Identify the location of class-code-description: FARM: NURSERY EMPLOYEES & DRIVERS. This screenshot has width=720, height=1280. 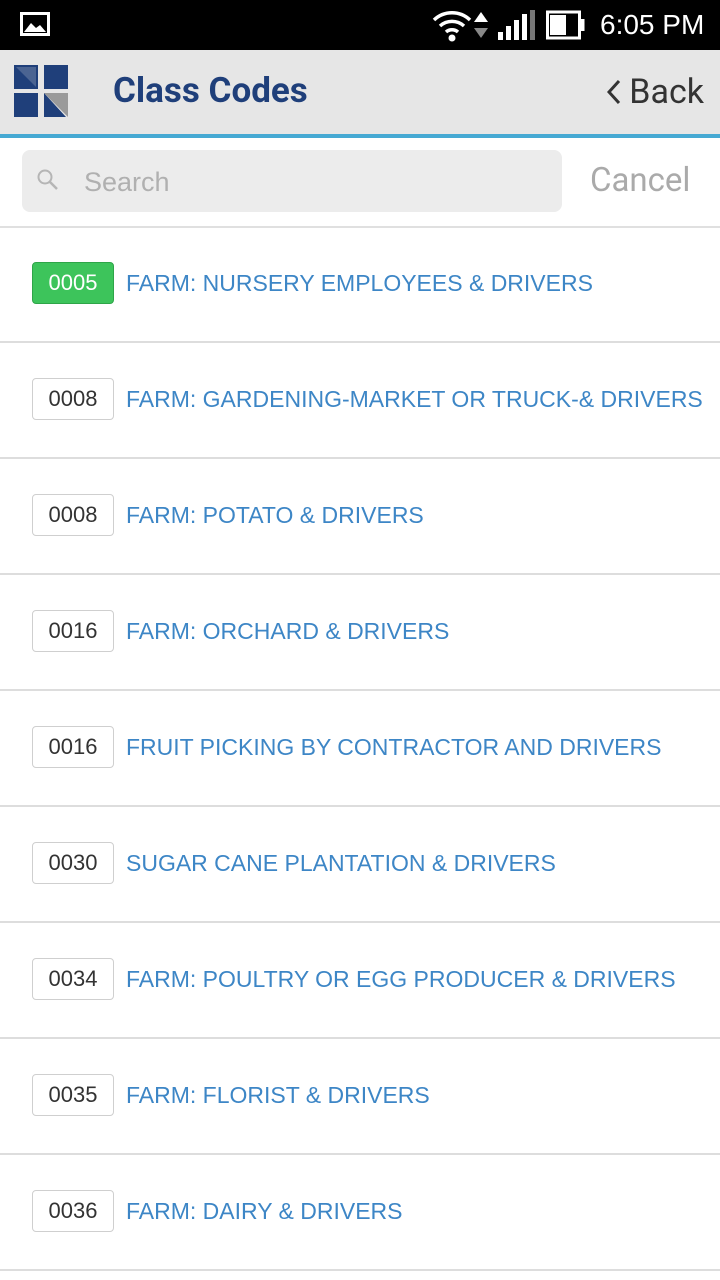
(359, 283).